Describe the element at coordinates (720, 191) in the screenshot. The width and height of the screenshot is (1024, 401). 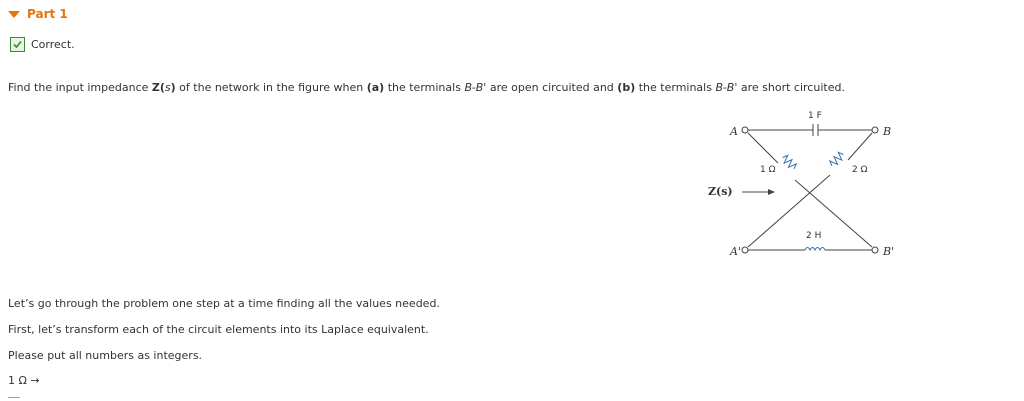
I see `zs-label: Z(s)` at that location.